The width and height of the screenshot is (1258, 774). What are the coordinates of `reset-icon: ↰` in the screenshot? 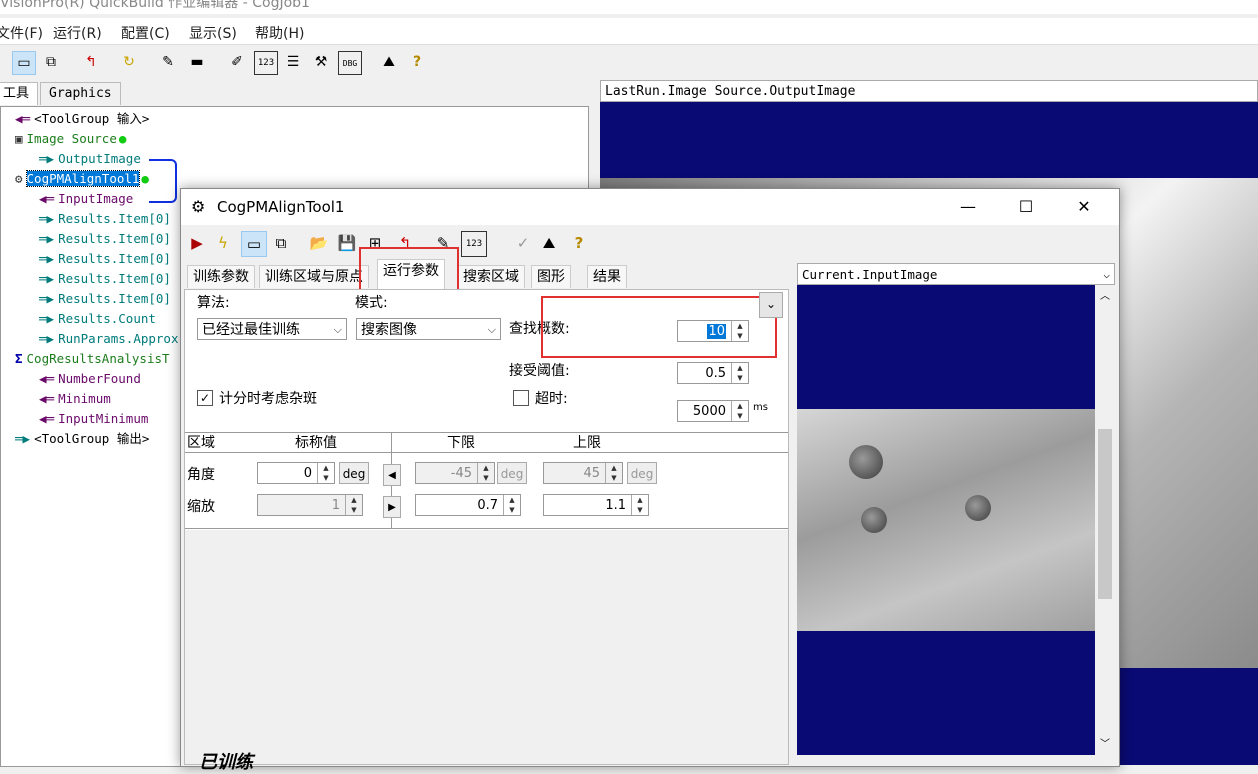 It's located at (91, 62).